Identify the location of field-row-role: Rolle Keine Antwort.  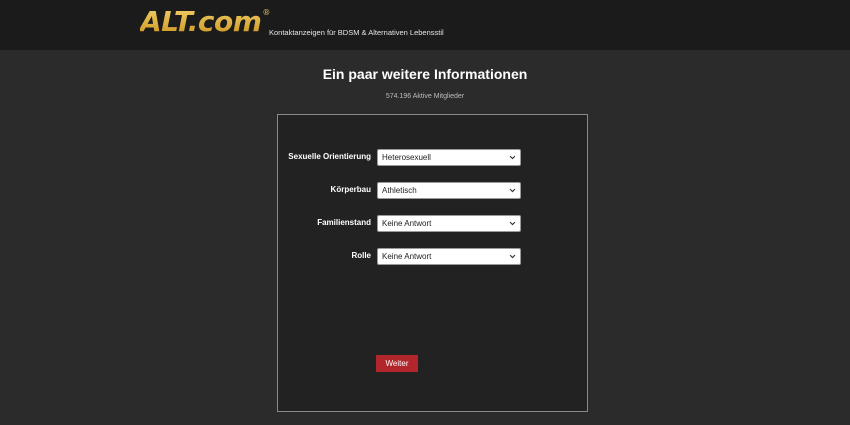
(433, 257).